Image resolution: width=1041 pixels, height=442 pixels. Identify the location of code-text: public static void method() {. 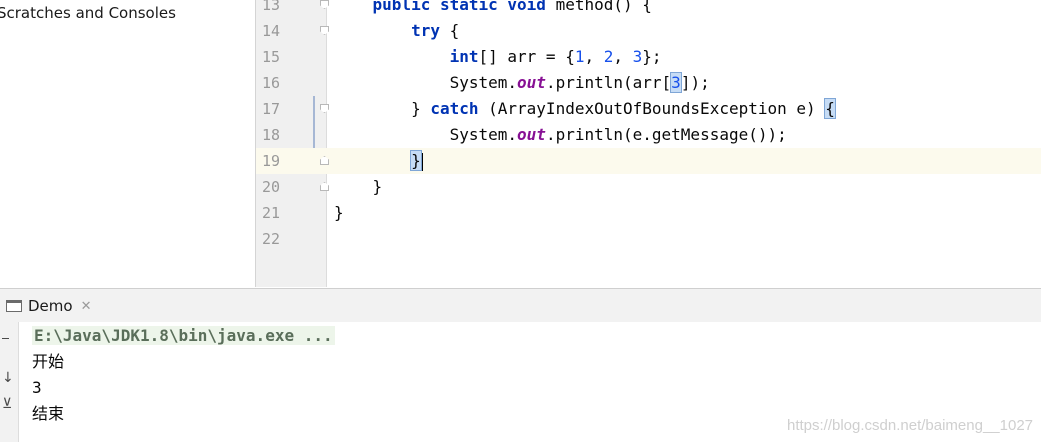
(493, 9).